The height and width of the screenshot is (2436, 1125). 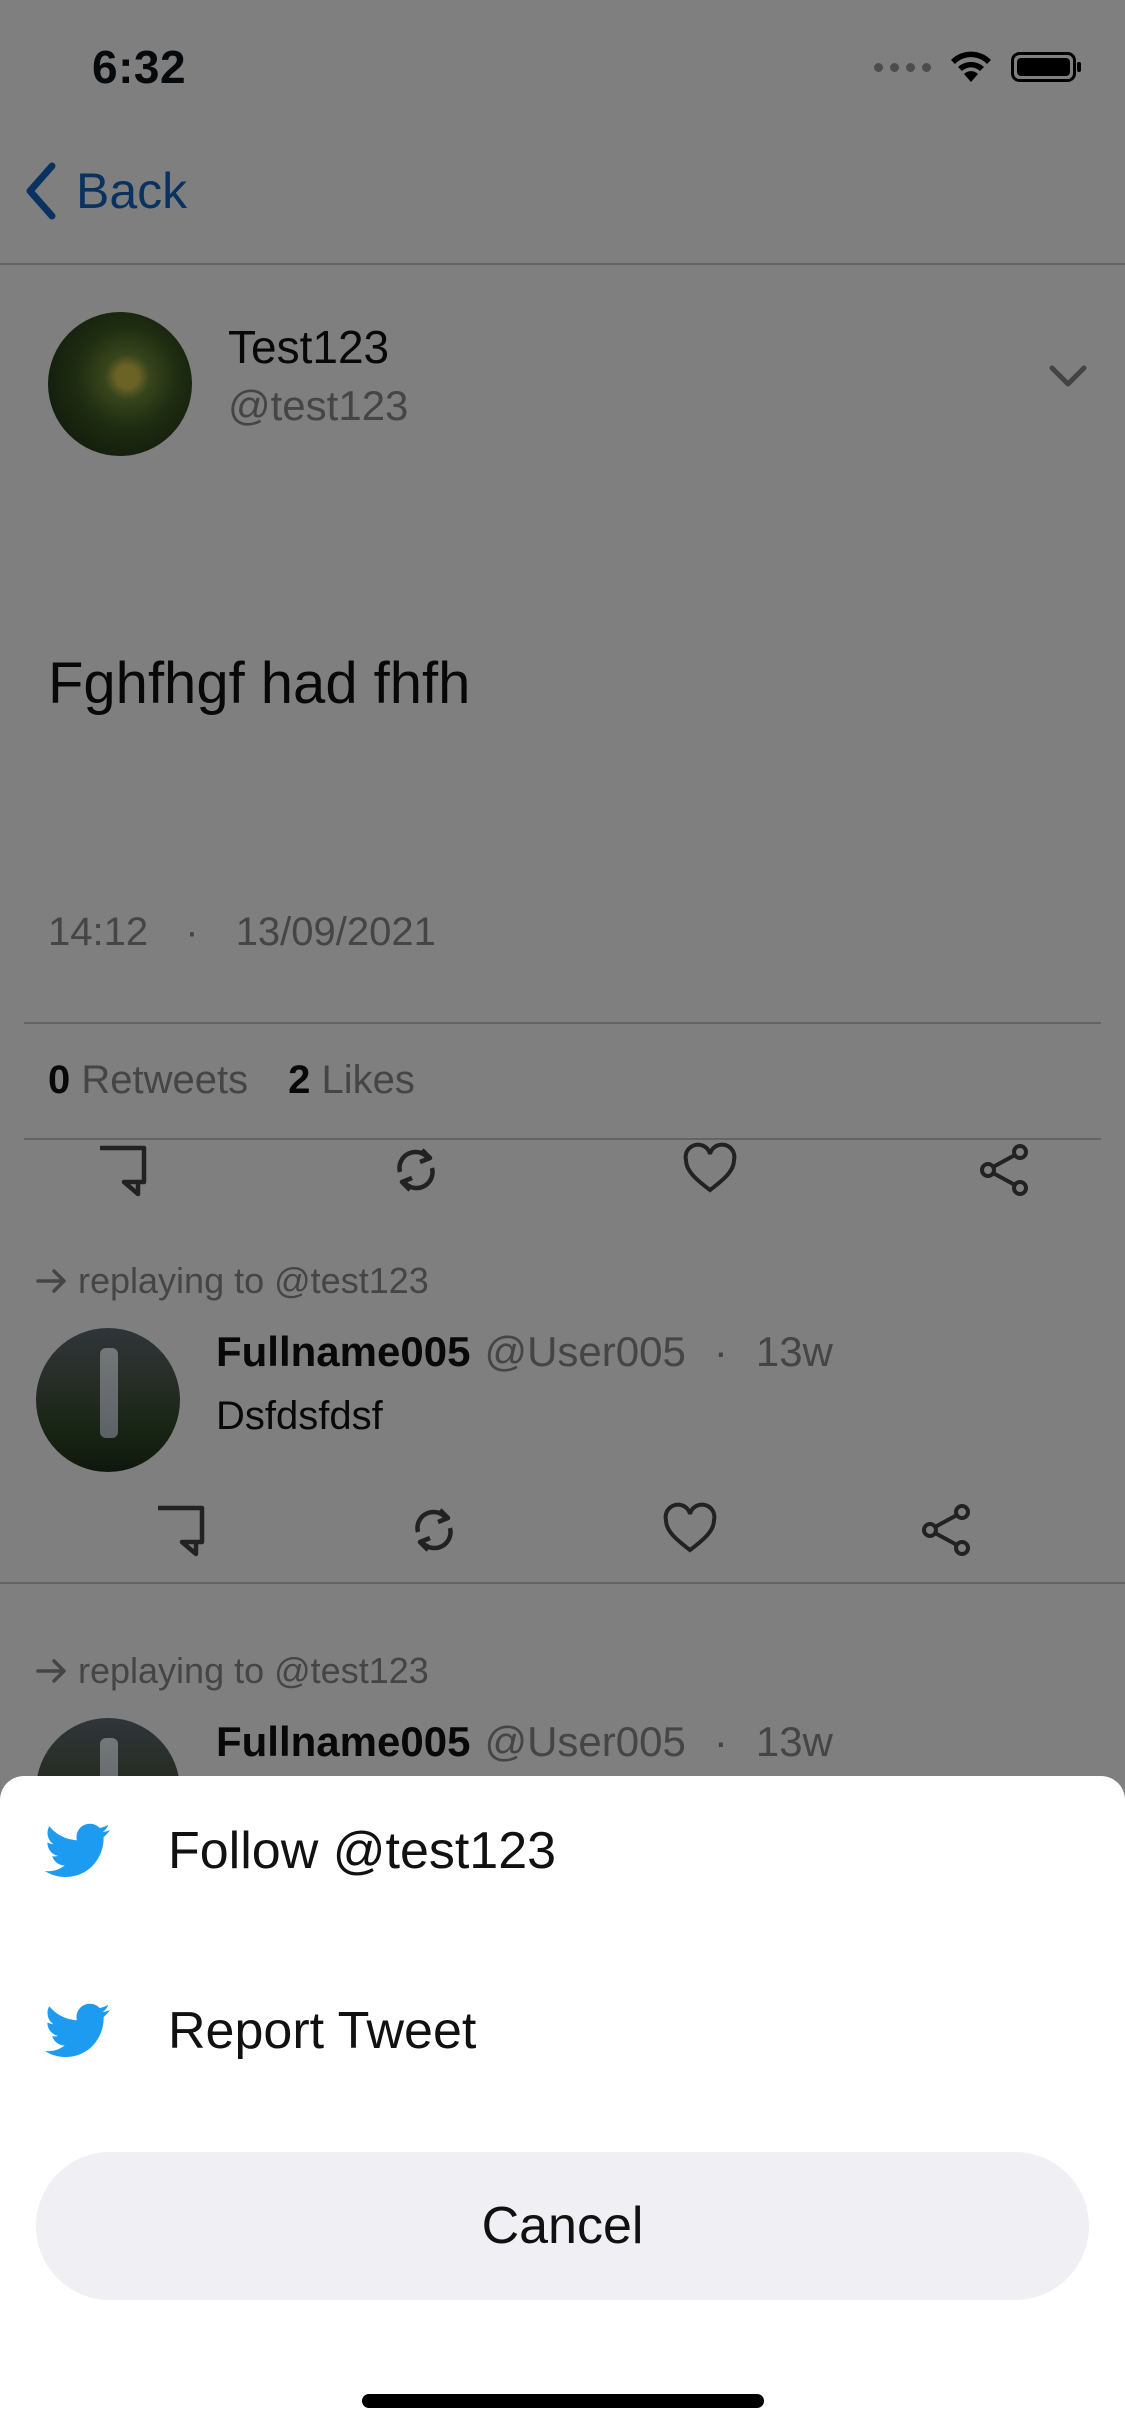 I want to click on follow-action-label: Follow @test123, so click(x=362, y=1851).